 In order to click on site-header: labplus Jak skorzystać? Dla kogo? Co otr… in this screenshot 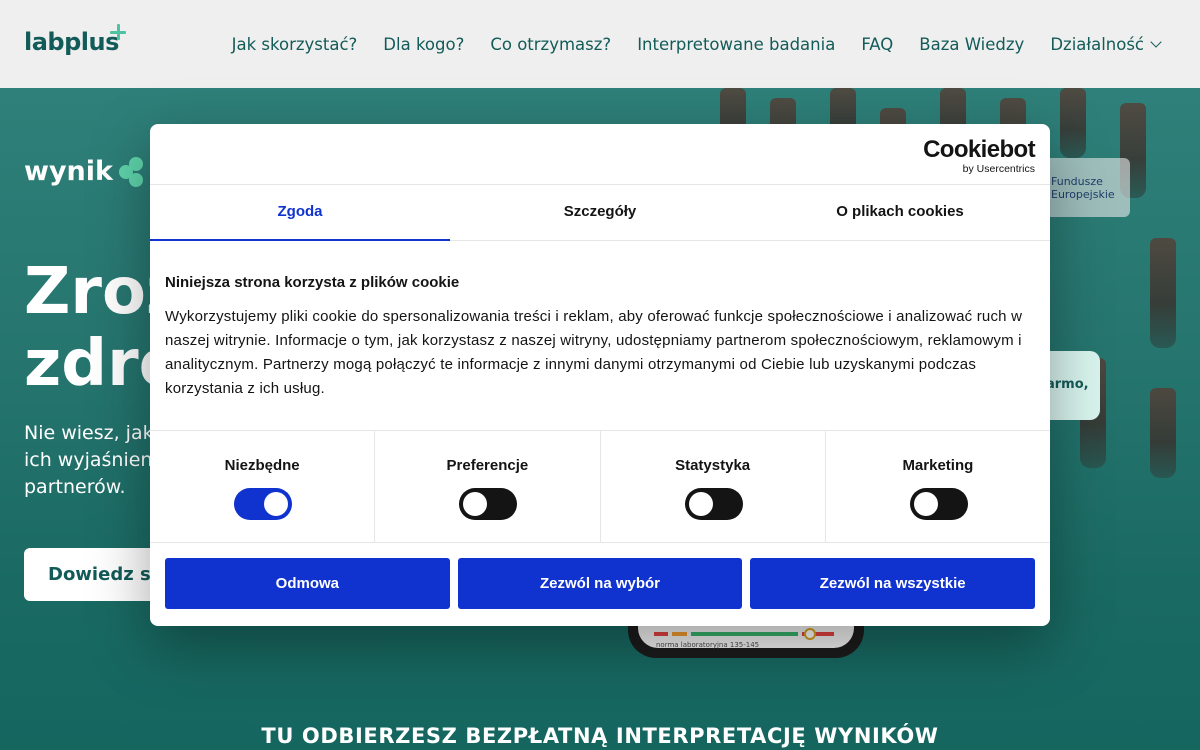, I will do `click(600, 44)`.